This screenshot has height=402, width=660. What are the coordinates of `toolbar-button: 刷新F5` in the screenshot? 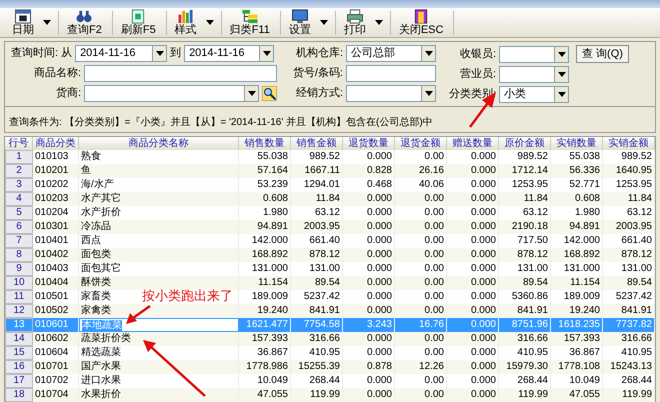 It's located at (138, 22).